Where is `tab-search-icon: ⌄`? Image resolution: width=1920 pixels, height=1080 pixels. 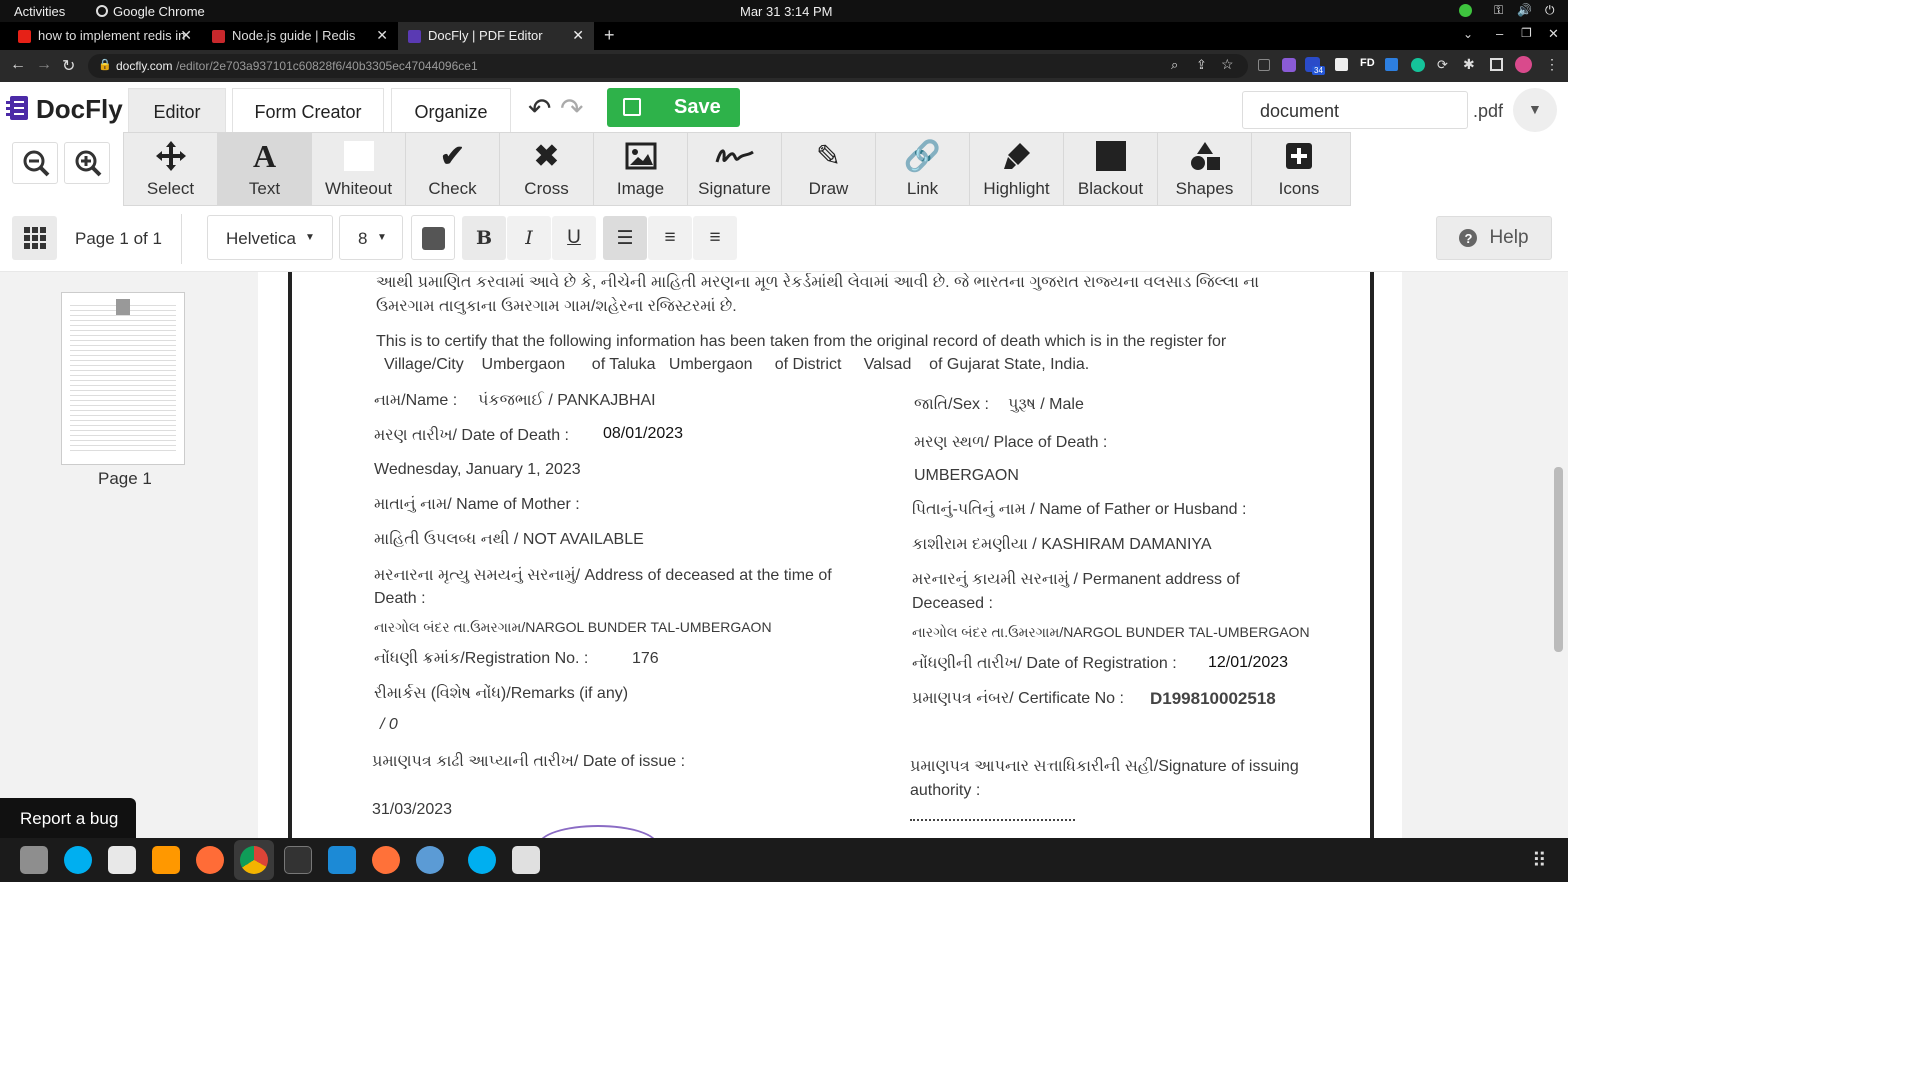 tab-search-icon: ⌄ is located at coordinates (1468, 34).